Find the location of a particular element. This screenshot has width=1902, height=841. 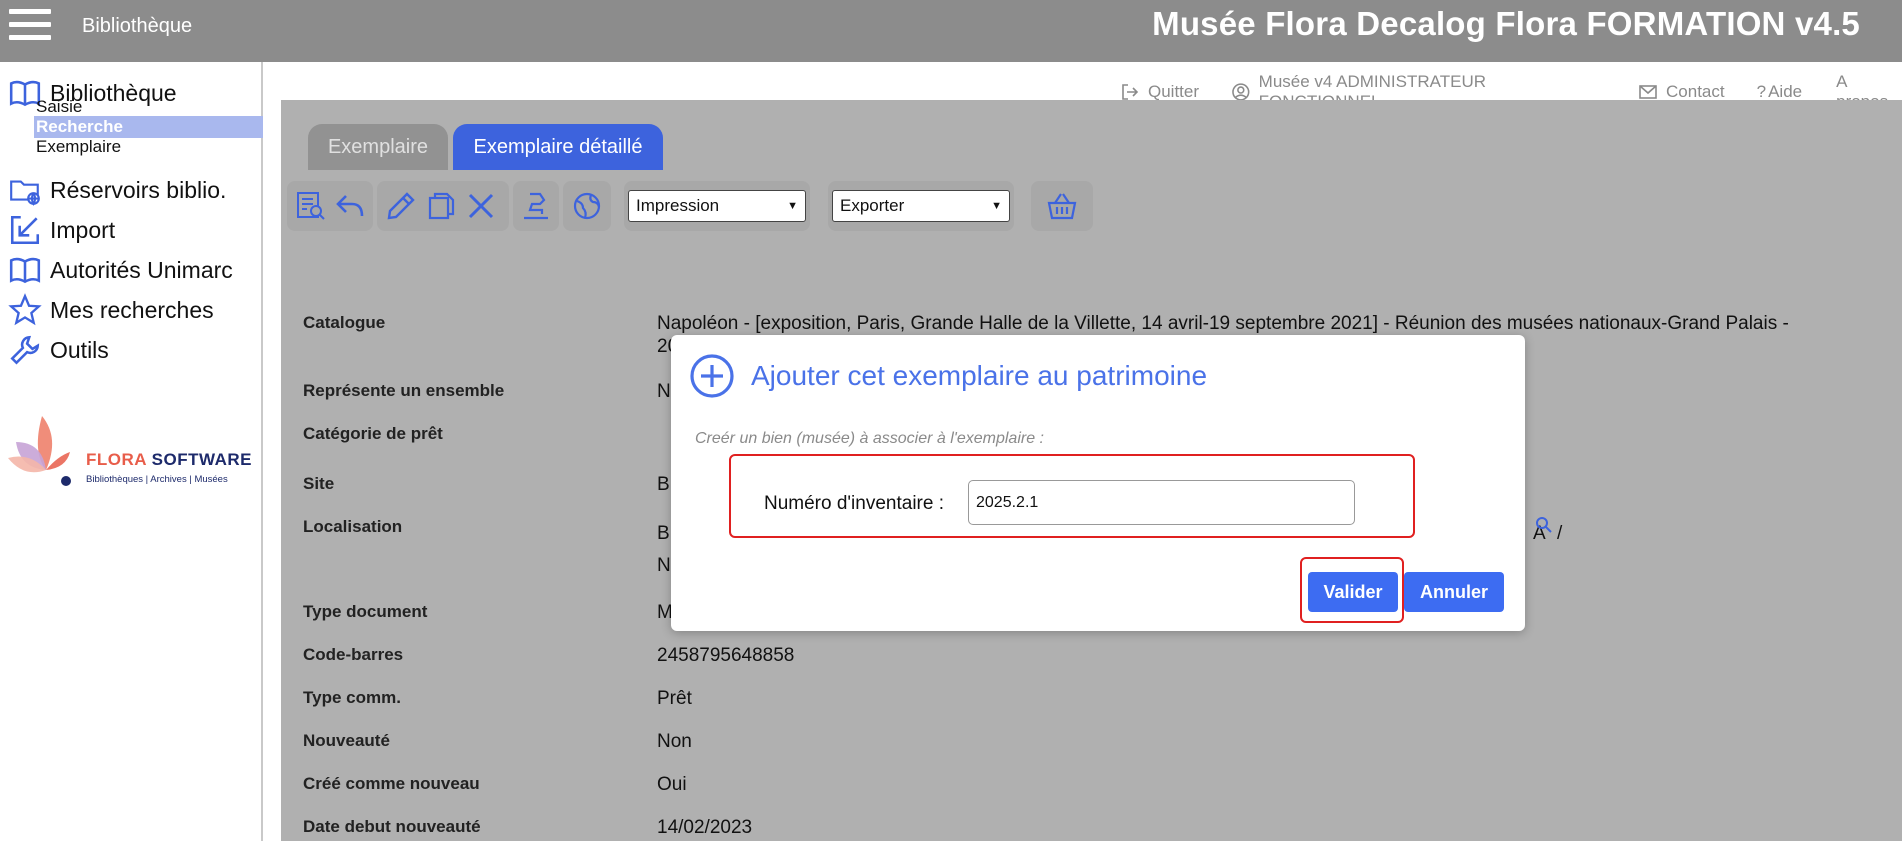

star-icon is located at coordinates (25, 309).